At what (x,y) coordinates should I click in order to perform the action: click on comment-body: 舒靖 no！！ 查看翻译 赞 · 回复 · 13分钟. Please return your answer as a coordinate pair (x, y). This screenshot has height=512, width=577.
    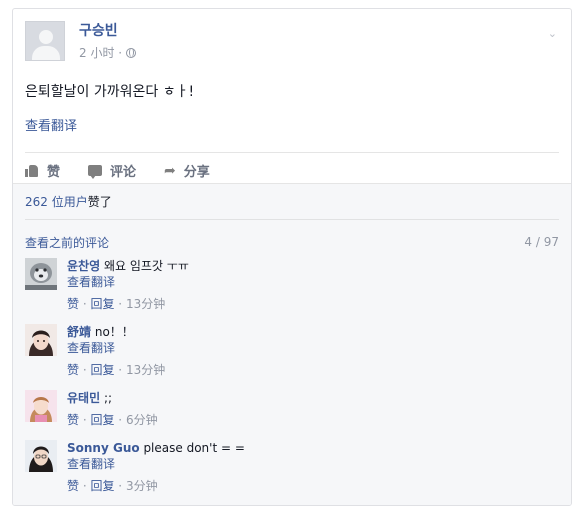
    Looking at the image, I should click on (116, 351).